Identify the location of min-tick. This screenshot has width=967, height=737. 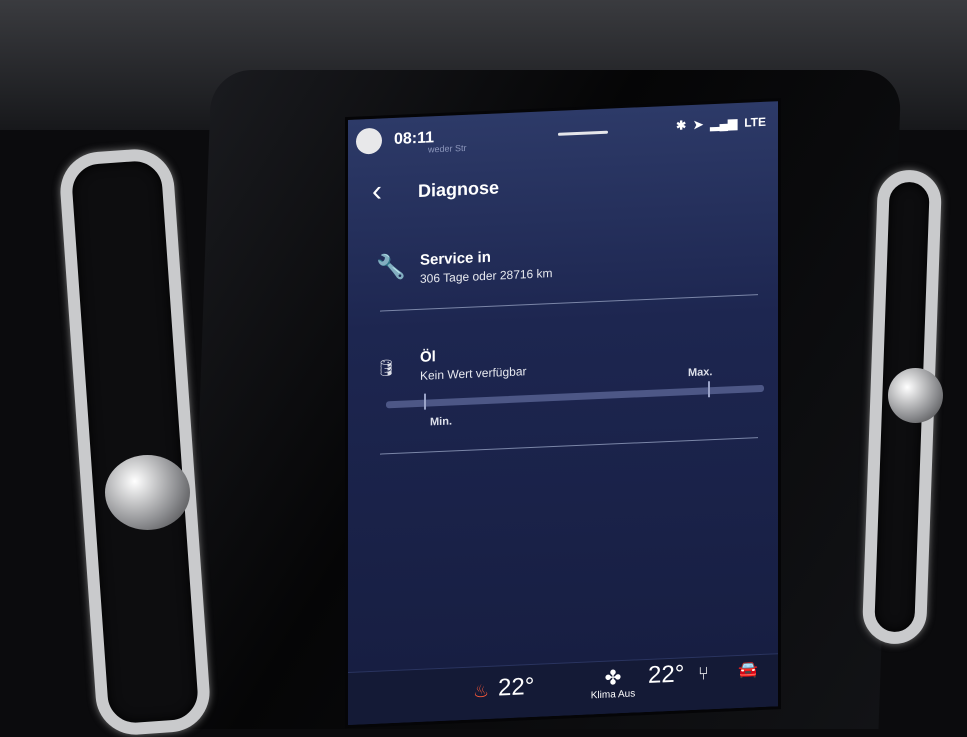
(425, 401).